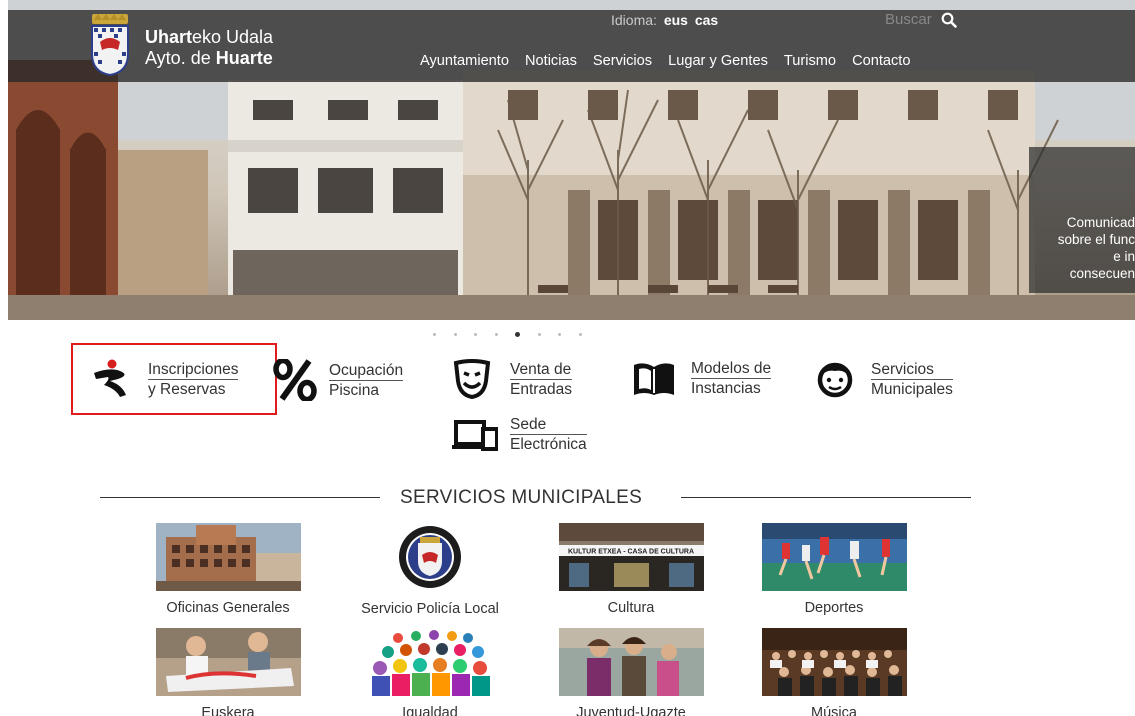 The height and width of the screenshot is (716, 1135). I want to click on search-box: Buscar, so click(921, 19).